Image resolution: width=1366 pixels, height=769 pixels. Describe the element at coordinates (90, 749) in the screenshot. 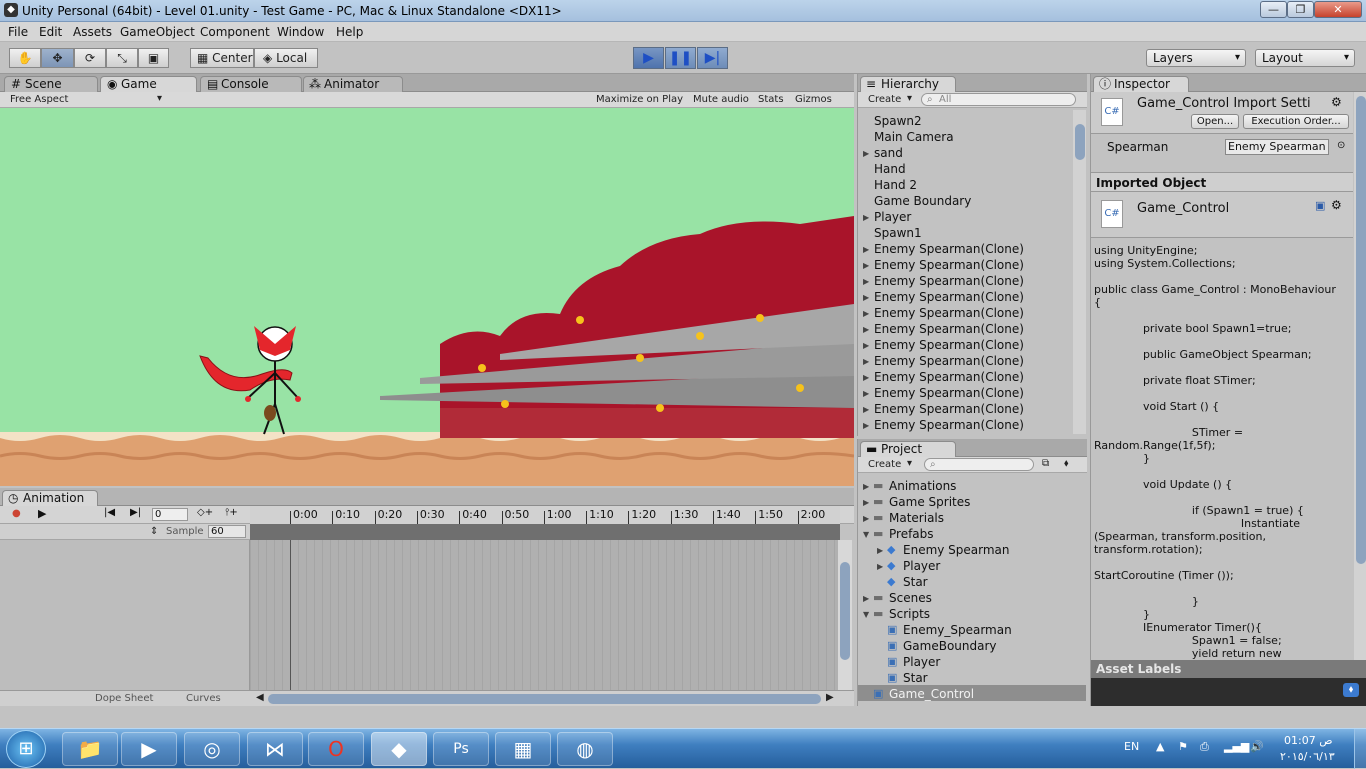

I see `explorer-taskbar-icon: 📁` at that location.